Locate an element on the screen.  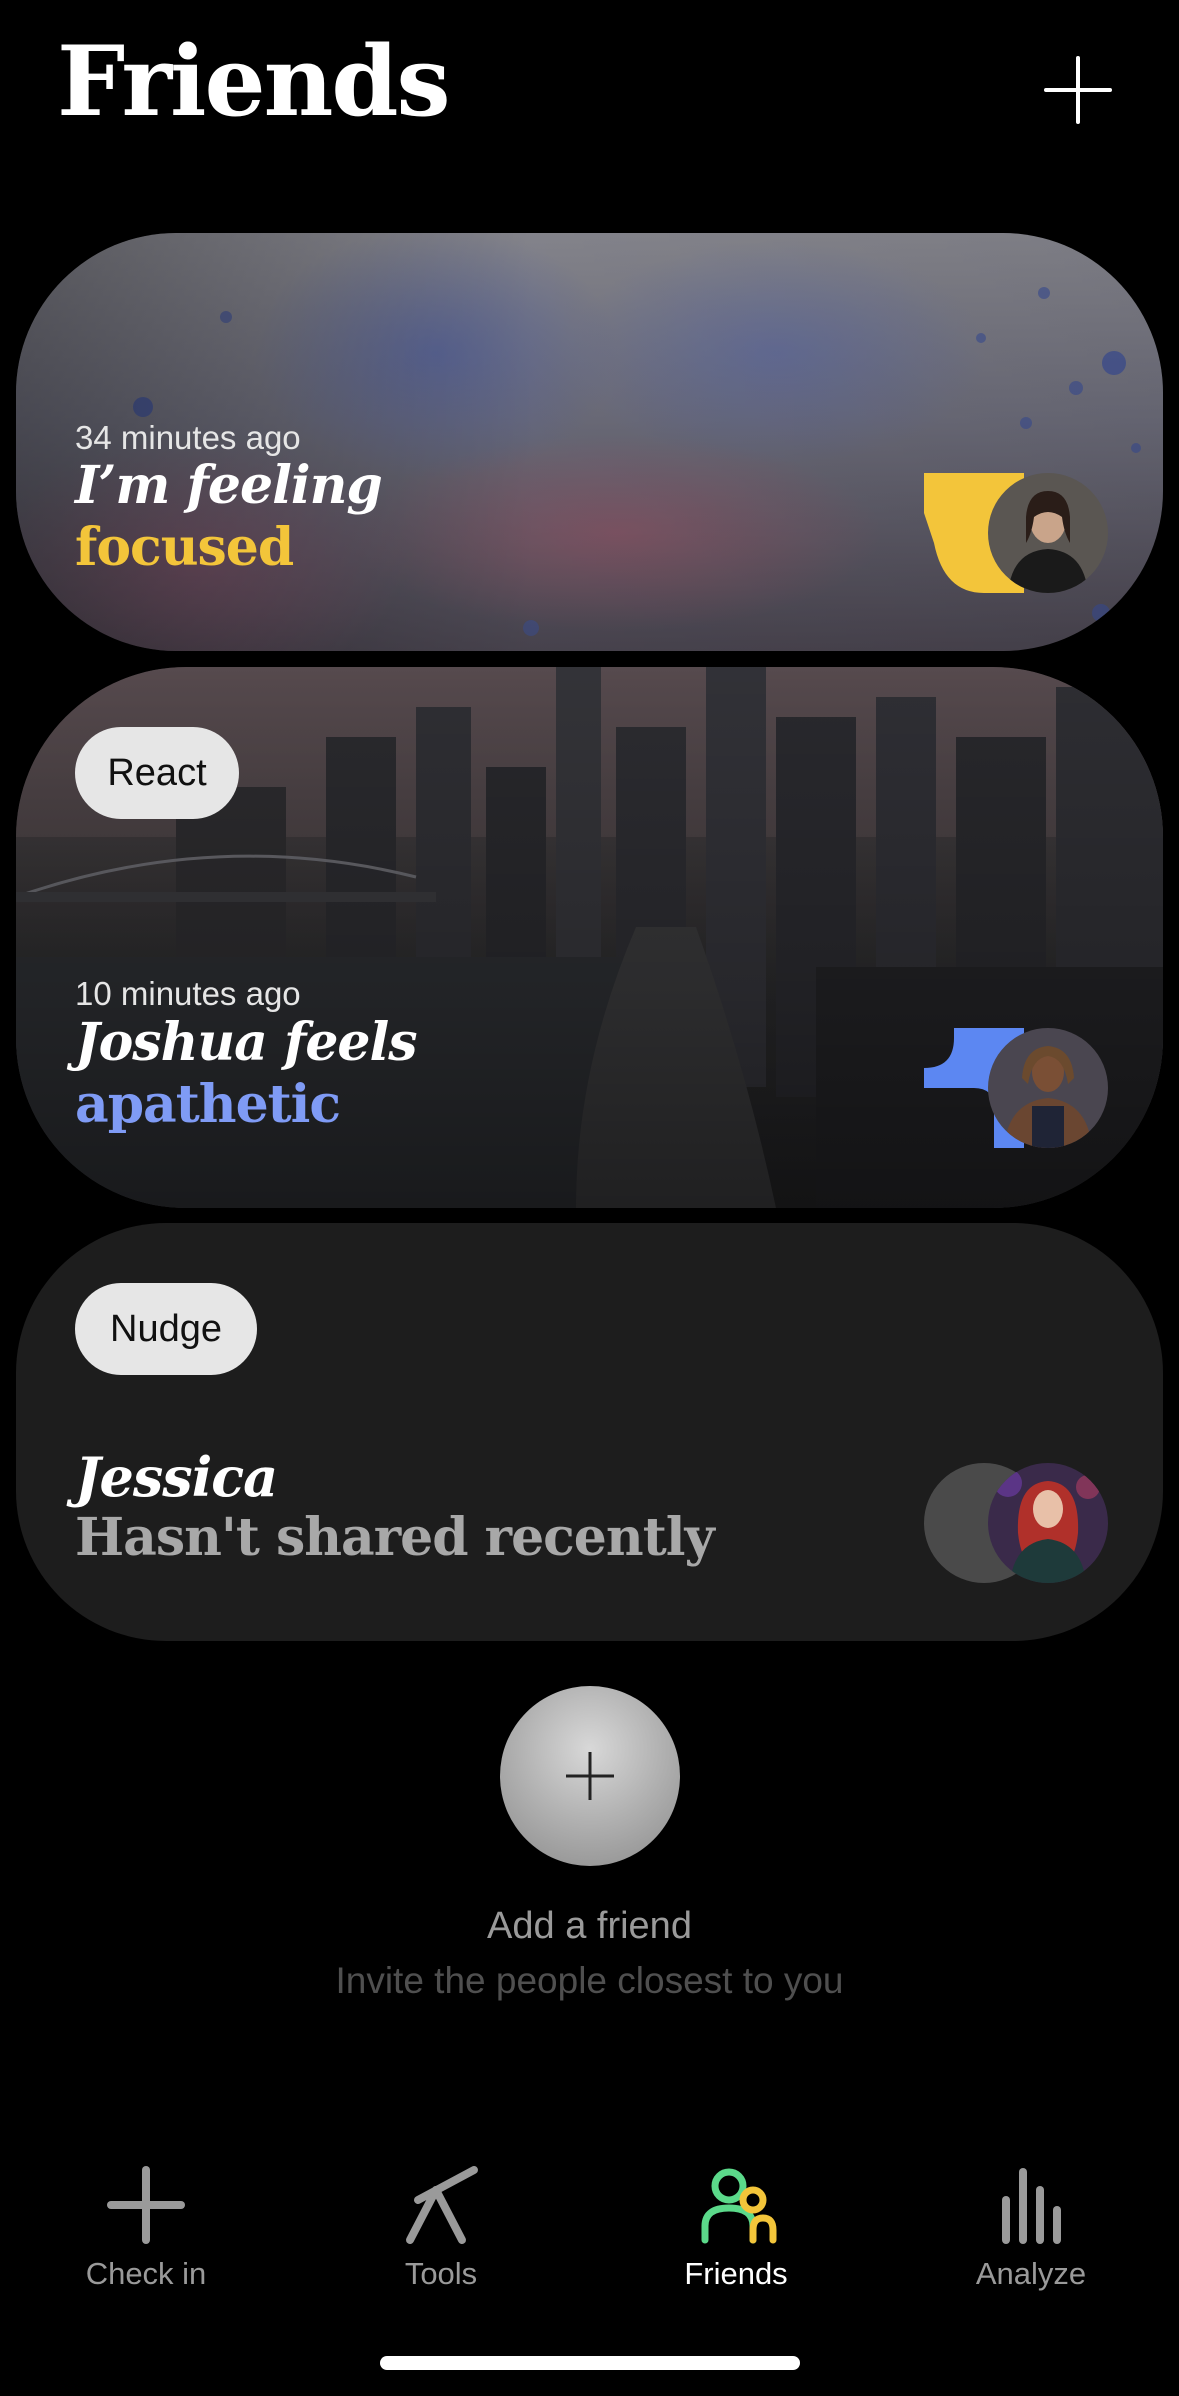
nudge-button: Nudge is located at coordinates (166, 1329).